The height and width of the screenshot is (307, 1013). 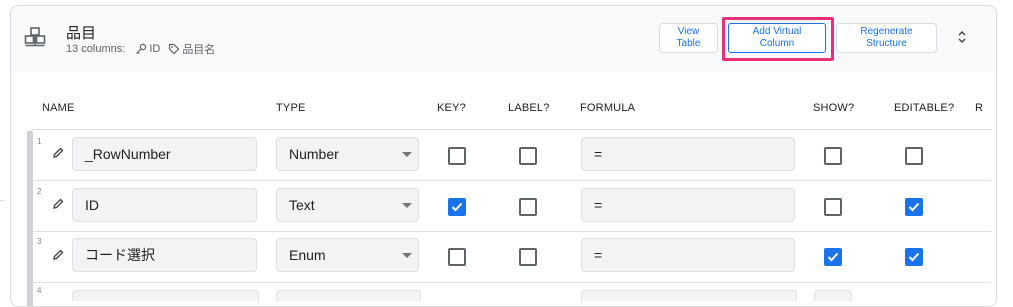 What do you see at coordinates (307, 255) in the screenshot?
I see `column-type-value: Enum` at bounding box center [307, 255].